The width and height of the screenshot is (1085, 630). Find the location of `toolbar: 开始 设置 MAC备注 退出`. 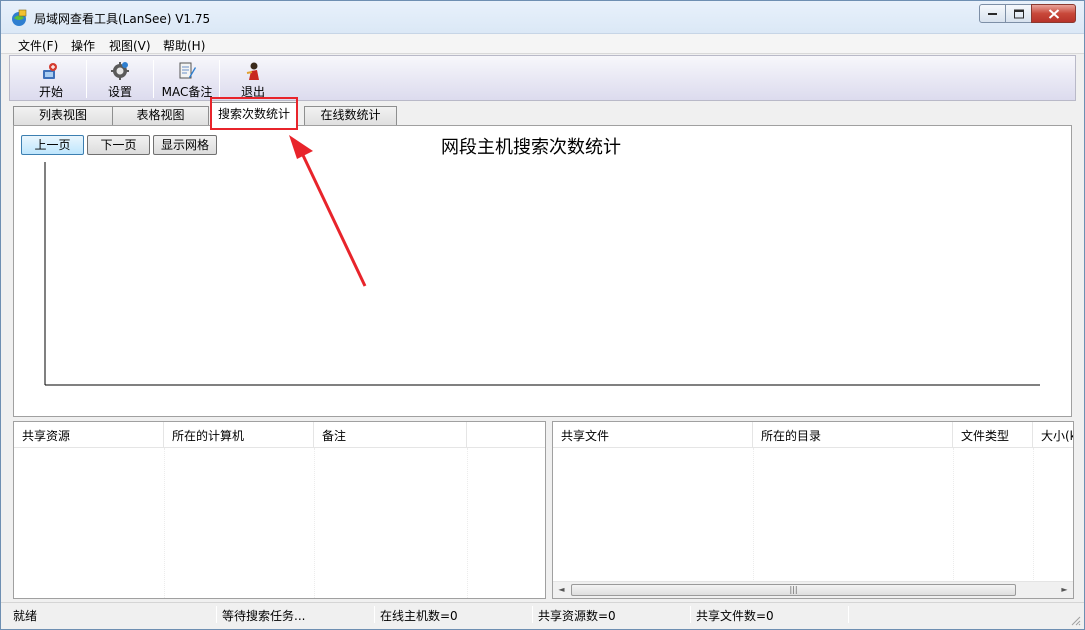

toolbar: 开始 设置 MAC备注 退出 is located at coordinates (542, 78).